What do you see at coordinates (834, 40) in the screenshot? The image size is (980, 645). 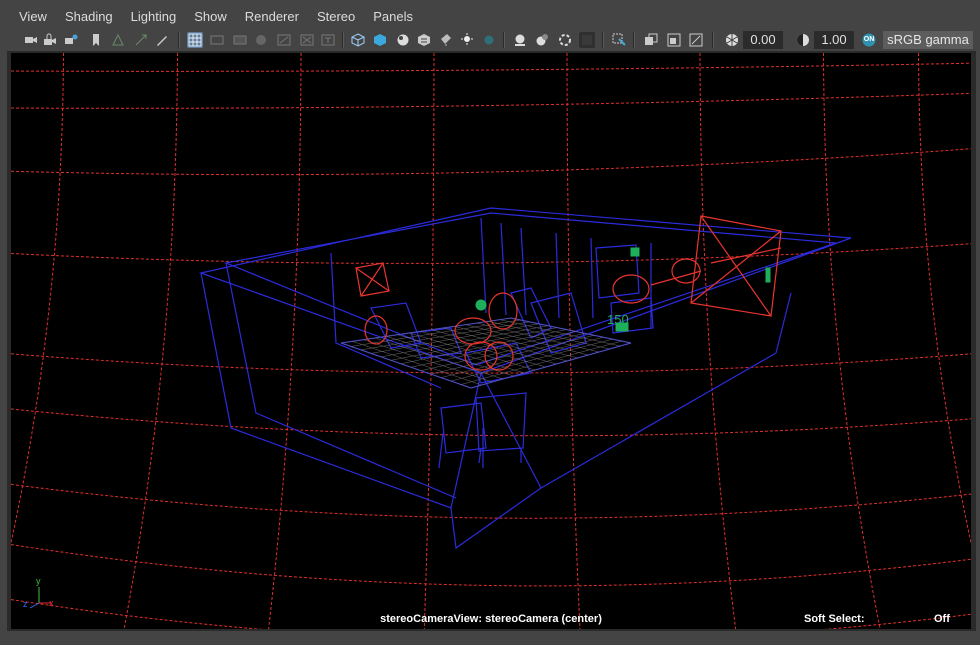 I see `gamma-field: 1.00` at bounding box center [834, 40].